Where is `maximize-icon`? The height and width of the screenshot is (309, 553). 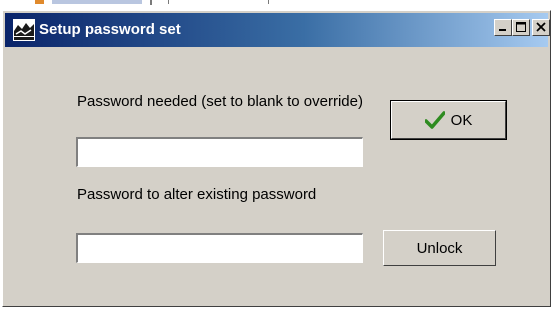 maximize-icon is located at coordinates (521, 28).